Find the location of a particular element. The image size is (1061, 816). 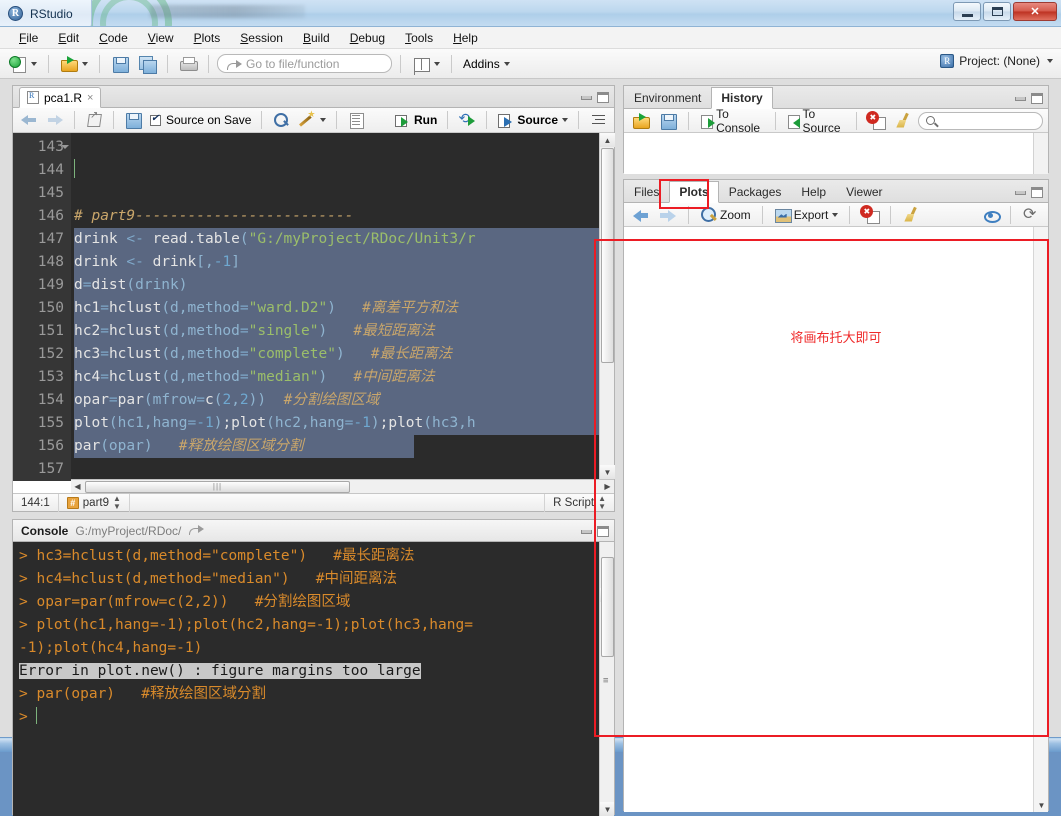

plots-next-button is located at coordinates (668, 215).